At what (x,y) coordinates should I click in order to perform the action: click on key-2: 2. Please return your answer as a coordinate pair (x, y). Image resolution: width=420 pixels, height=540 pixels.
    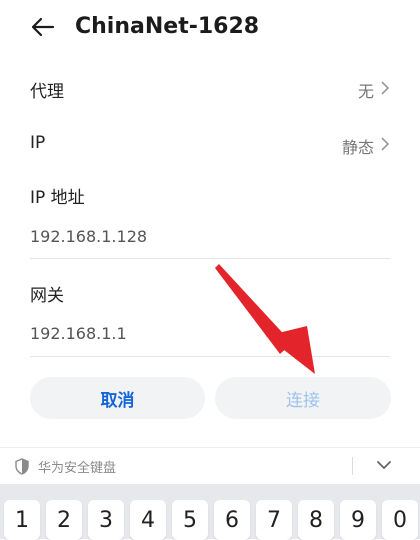
    Looking at the image, I should click on (64, 520).